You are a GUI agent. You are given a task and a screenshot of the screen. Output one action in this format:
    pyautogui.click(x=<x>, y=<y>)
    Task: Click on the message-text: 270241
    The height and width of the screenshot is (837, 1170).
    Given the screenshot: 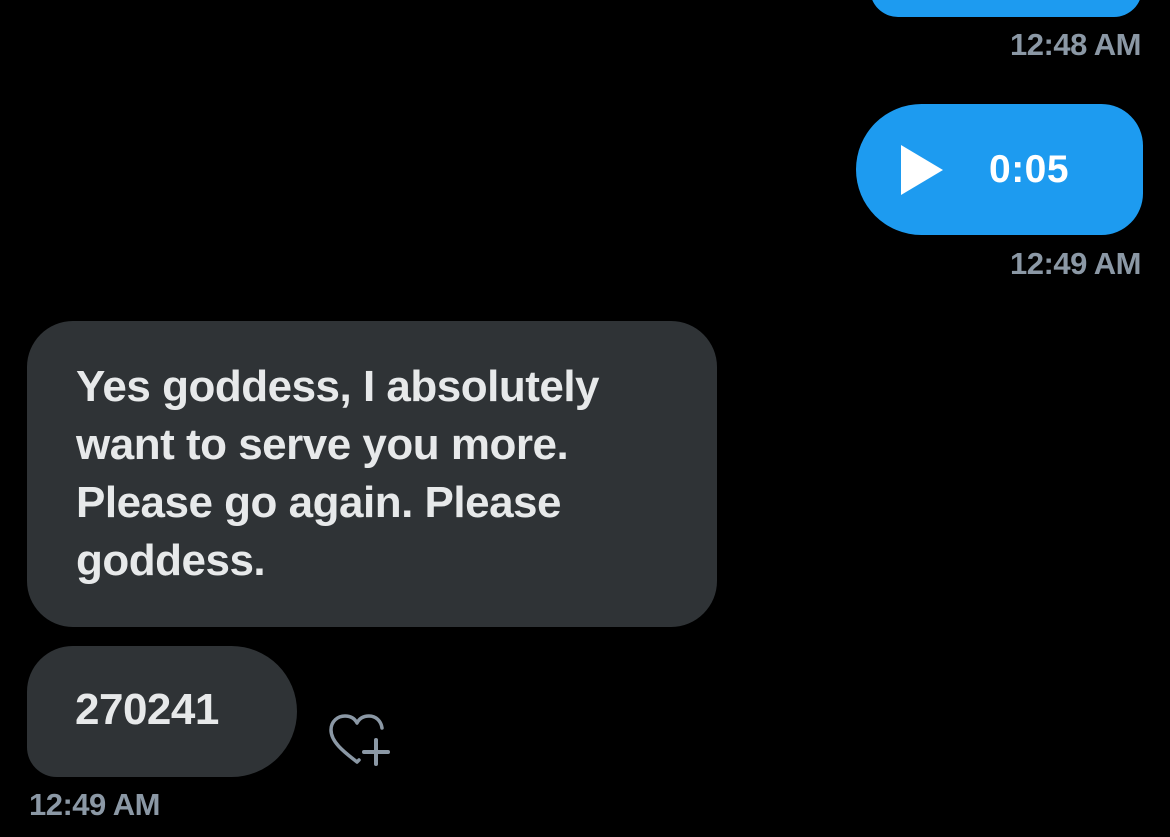 What is the action you would take?
    pyautogui.click(x=147, y=709)
    